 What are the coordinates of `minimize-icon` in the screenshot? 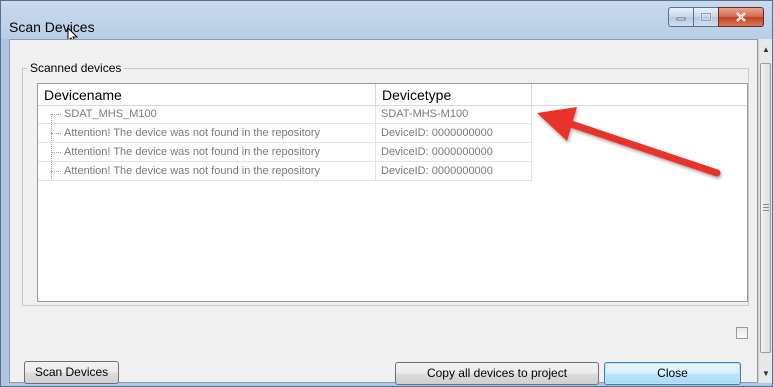 It's located at (681, 17).